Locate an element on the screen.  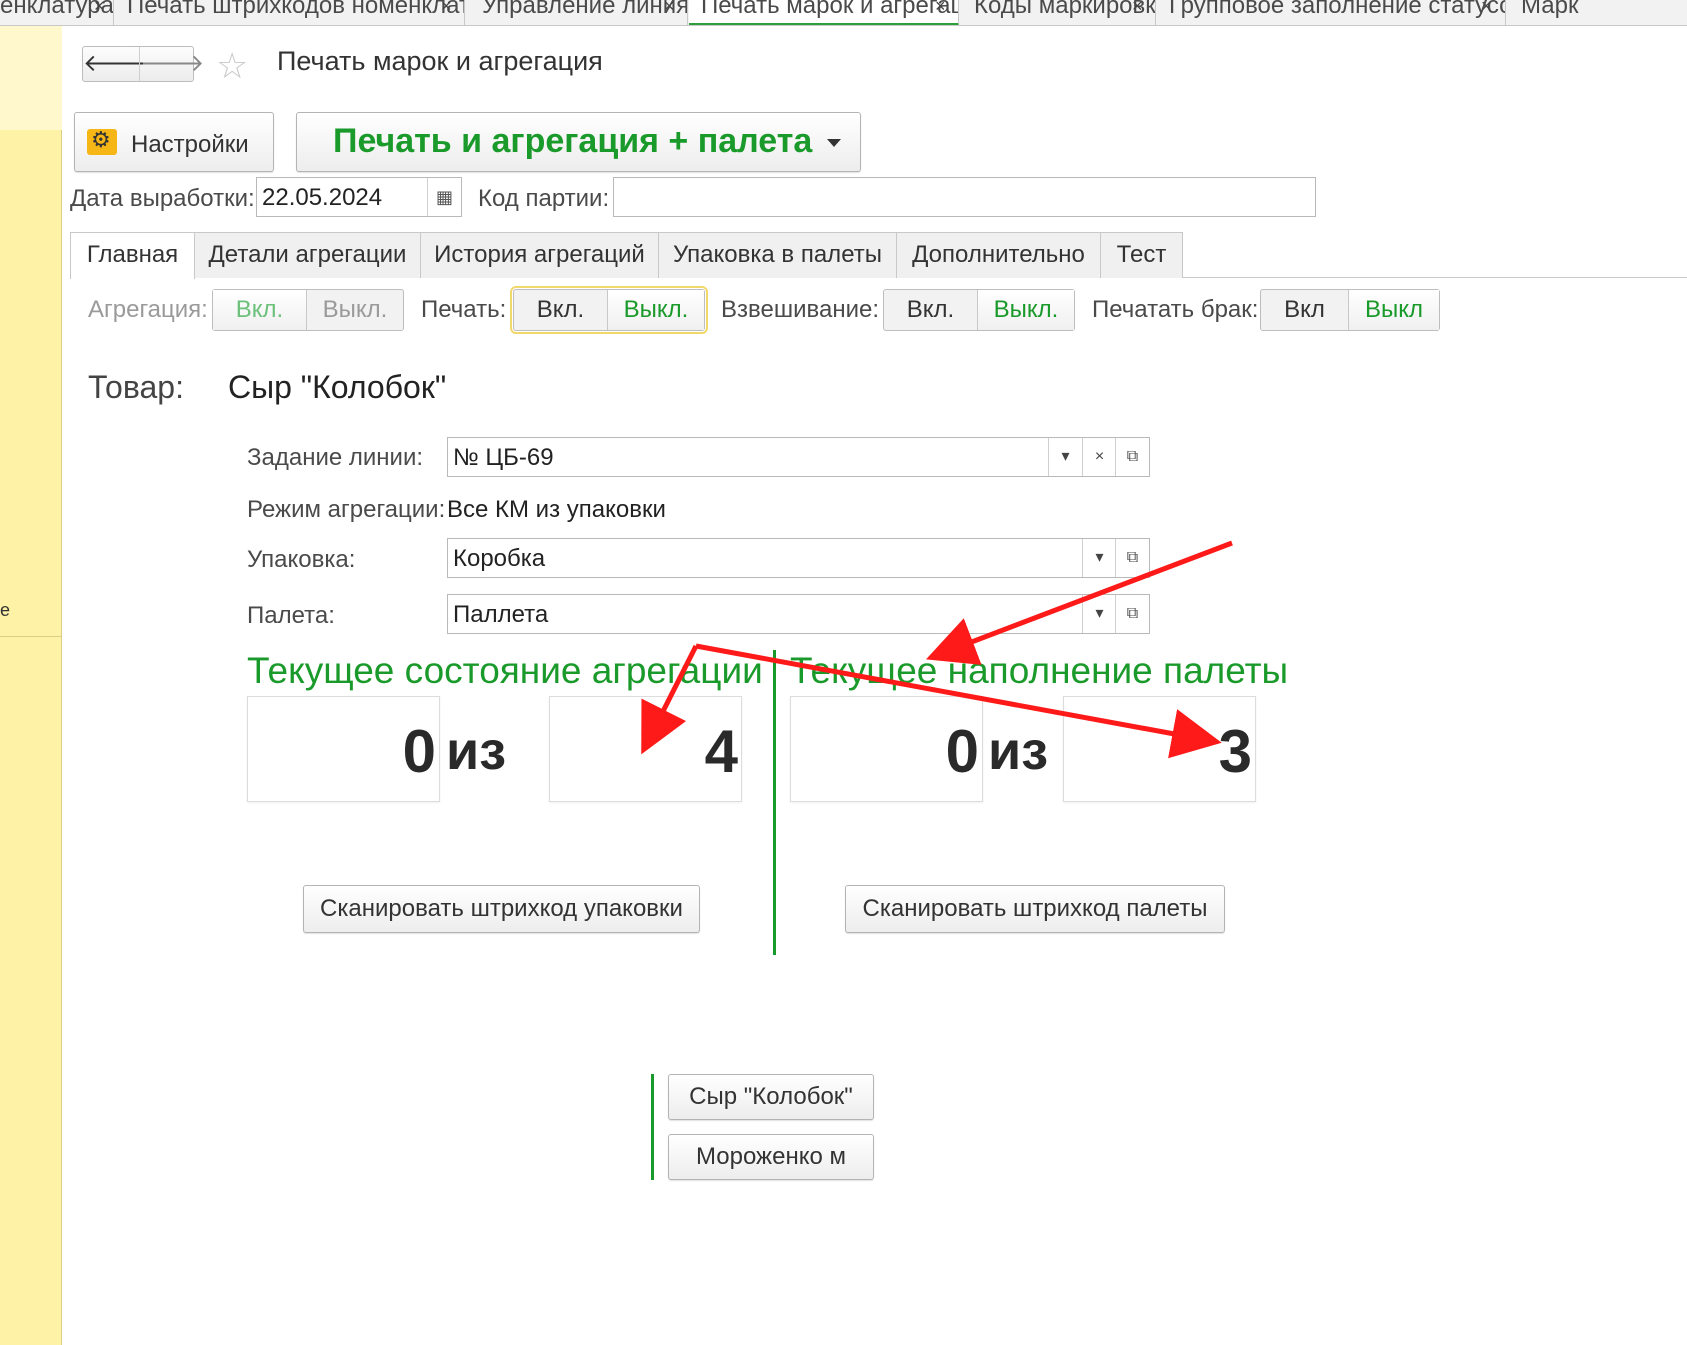
line-task-field: № ЦБ-69 ▾ × ⧉ is located at coordinates (798, 457).